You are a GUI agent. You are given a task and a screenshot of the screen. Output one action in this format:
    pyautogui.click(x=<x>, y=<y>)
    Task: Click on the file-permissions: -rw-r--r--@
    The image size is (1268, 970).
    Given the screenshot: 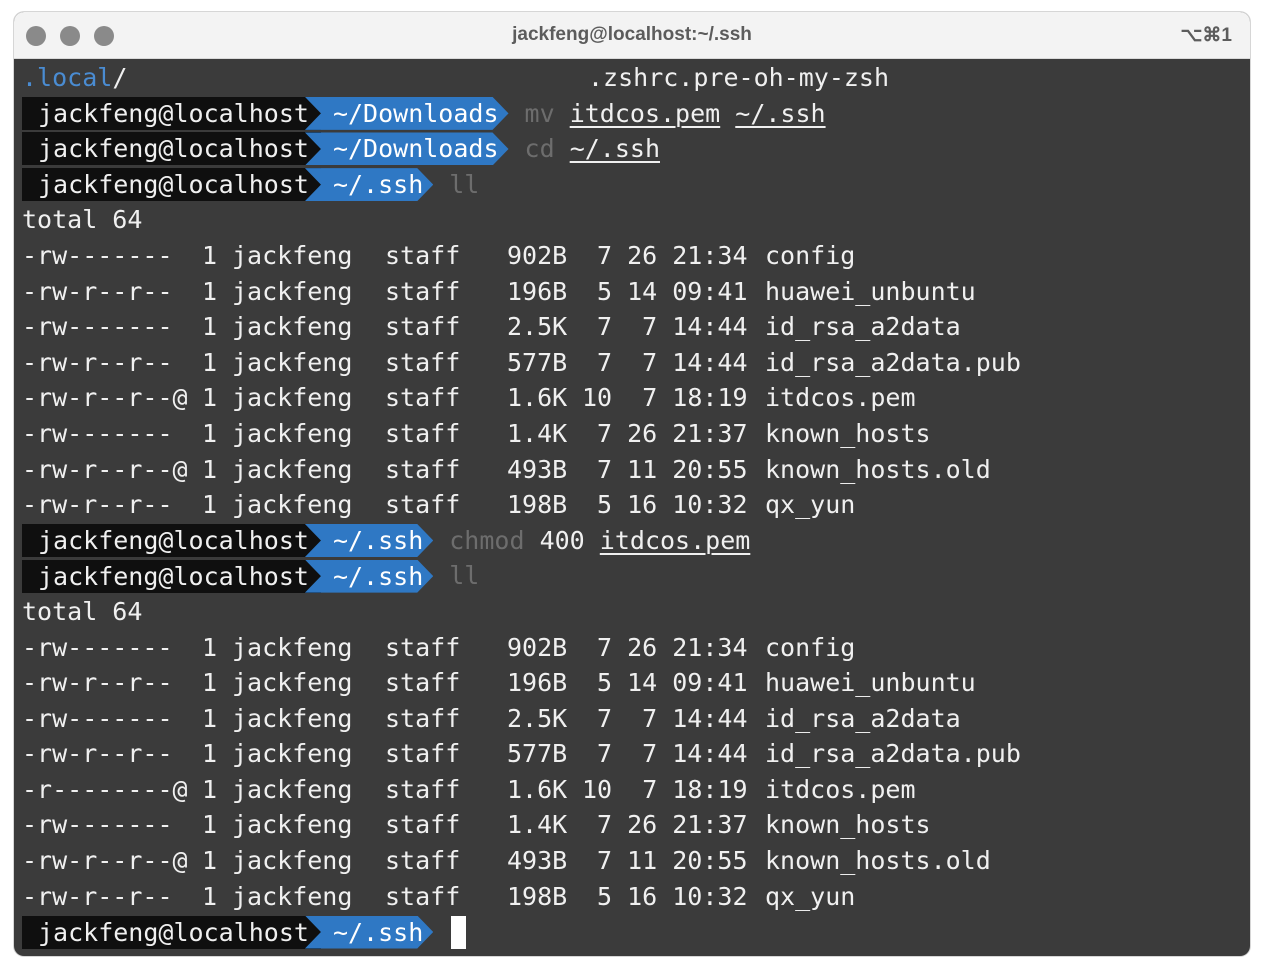 What is the action you would take?
    pyautogui.click(x=105, y=469)
    